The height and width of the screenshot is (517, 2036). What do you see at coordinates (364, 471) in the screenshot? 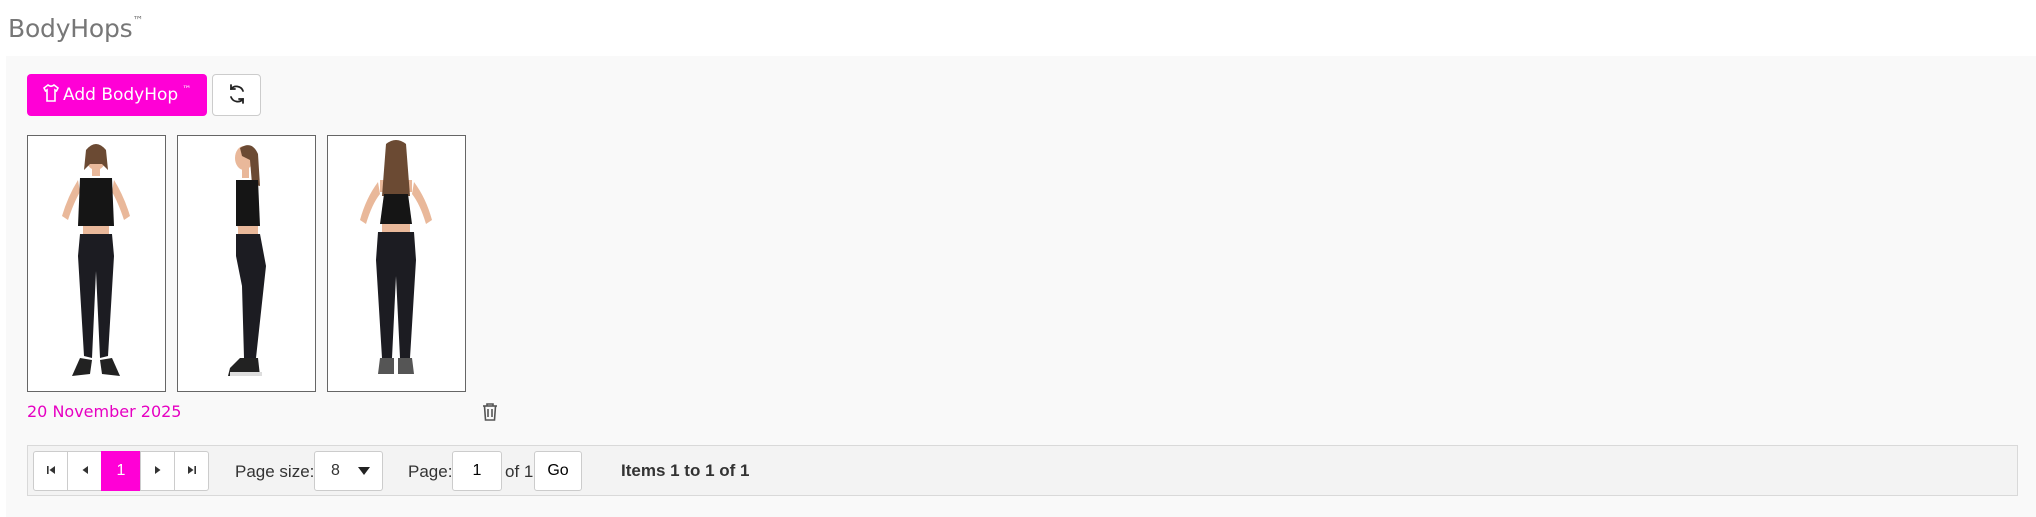
I see `chevron-down-icon` at bounding box center [364, 471].